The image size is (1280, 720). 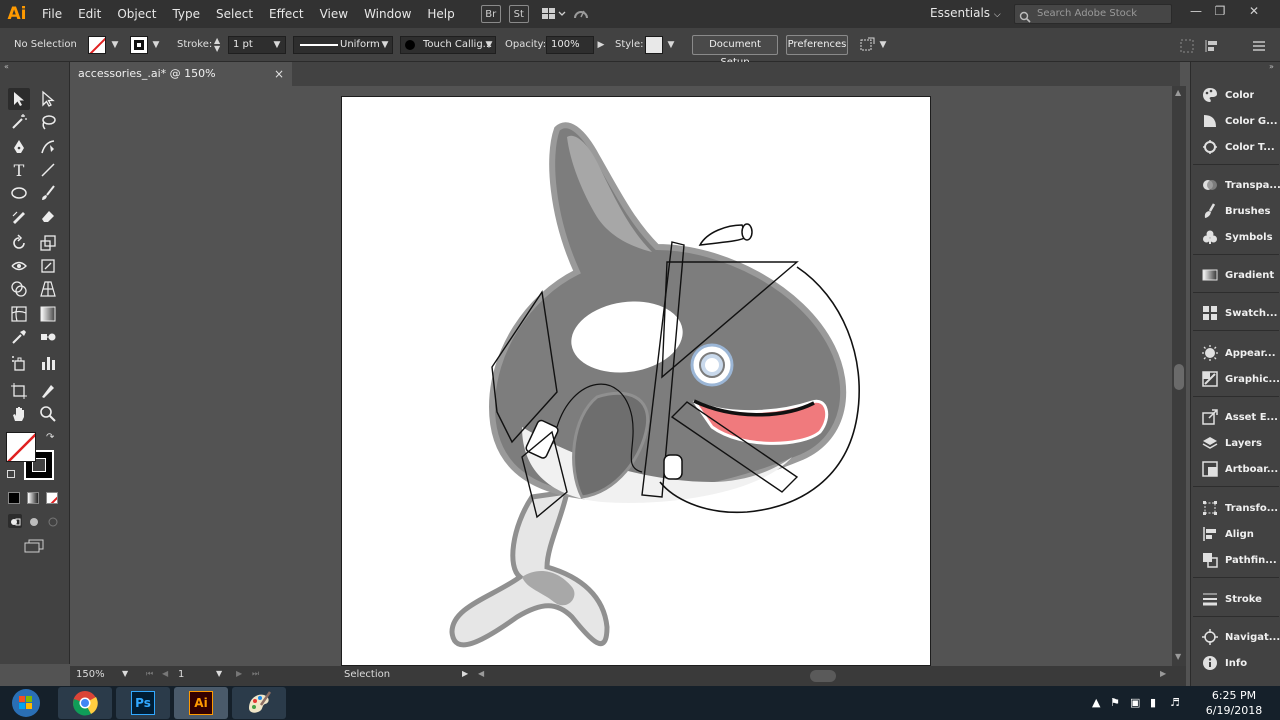 I want to click on close-window-icon: ✕, so click(x=1254, y=13).